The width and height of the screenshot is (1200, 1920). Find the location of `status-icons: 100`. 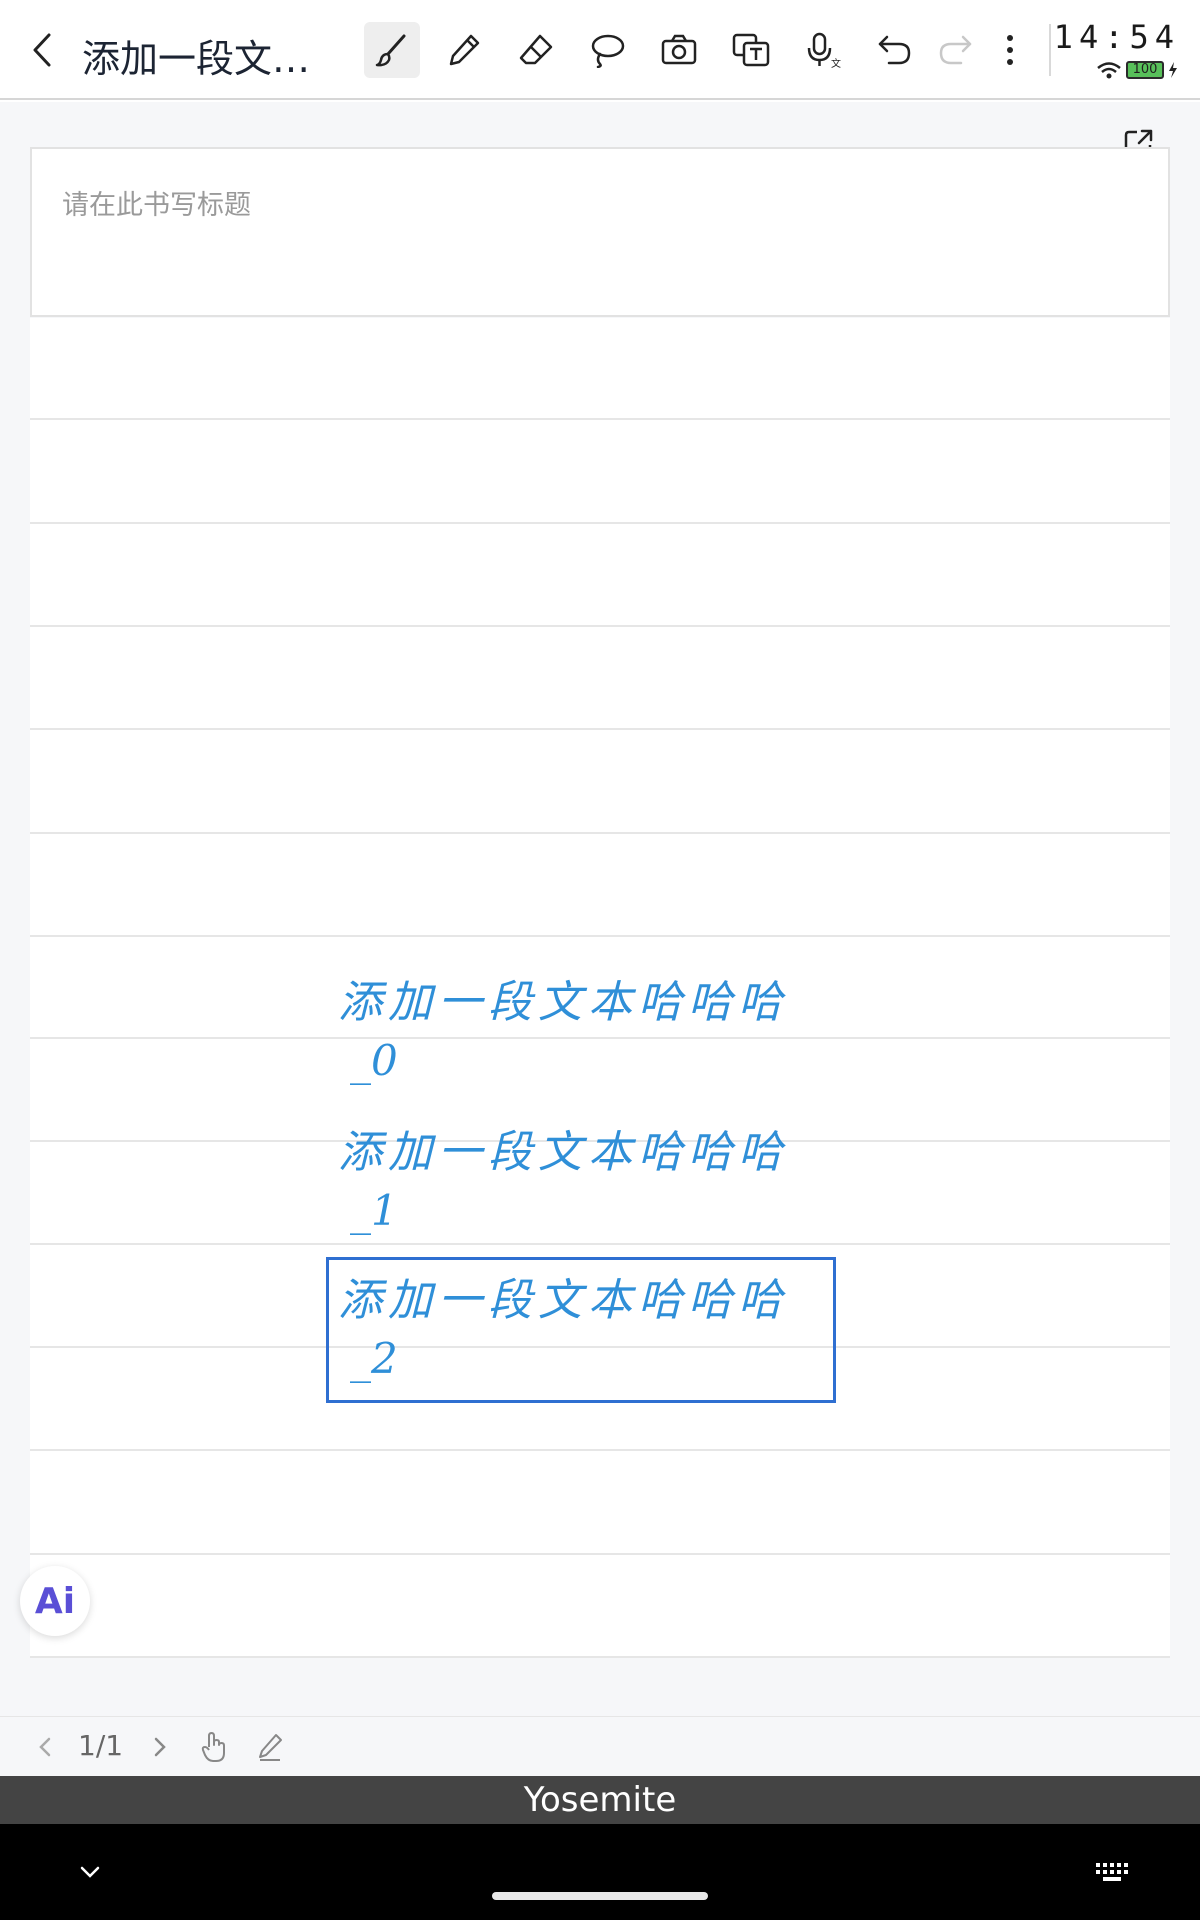

status-icons: 100 is located at coordinates (1137, 70).